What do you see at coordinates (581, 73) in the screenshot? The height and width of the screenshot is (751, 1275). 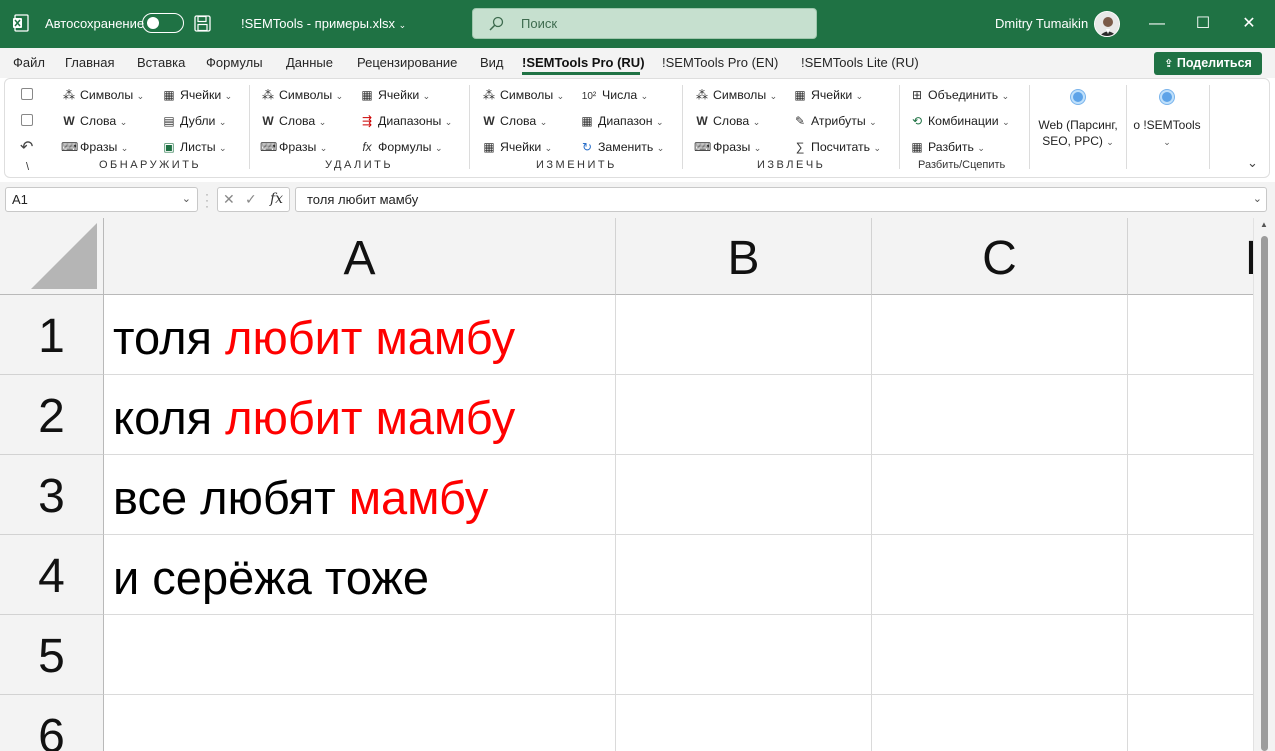 I see `active-tab-indicator` at bounding box center [581, 73].